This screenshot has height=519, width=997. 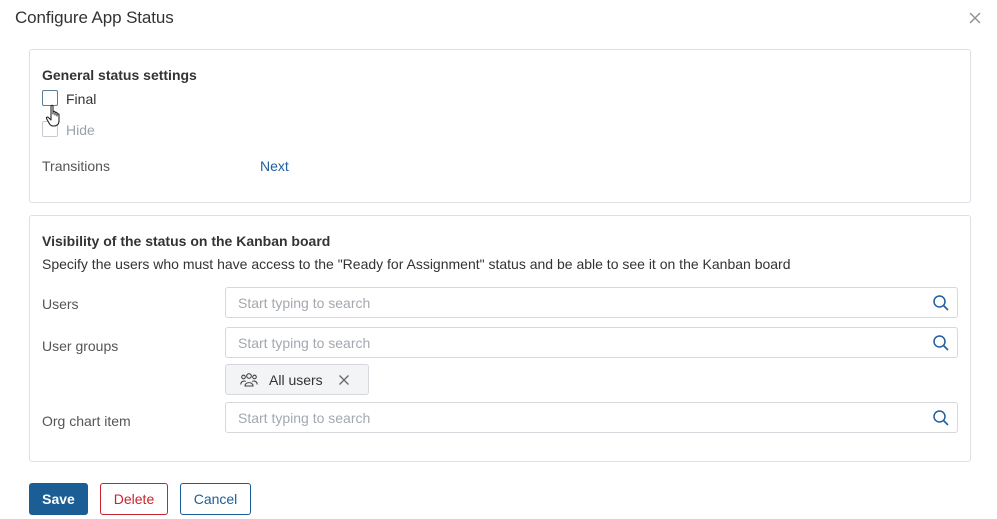 I want to click on dialog-title: Configure App Status, so click(x=94, y=17).